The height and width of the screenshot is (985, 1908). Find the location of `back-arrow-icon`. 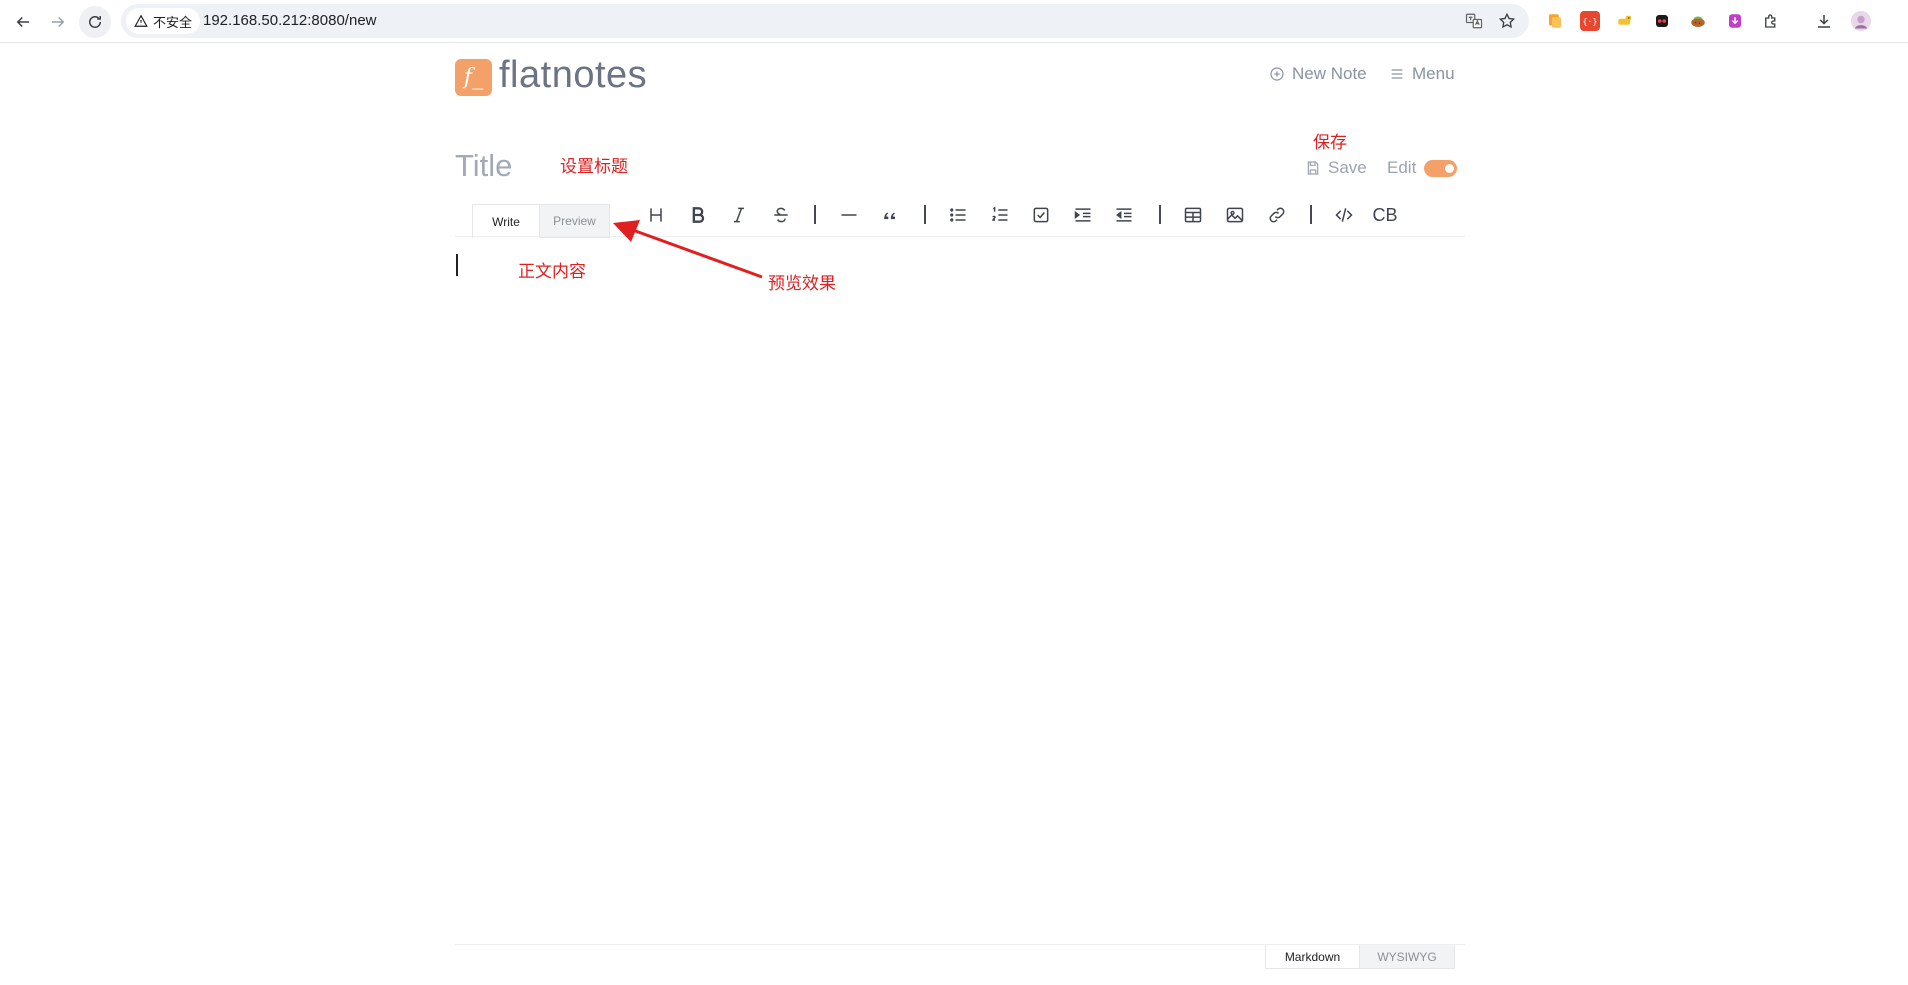

back-arrow-icon is located at coordinates (22, 22).